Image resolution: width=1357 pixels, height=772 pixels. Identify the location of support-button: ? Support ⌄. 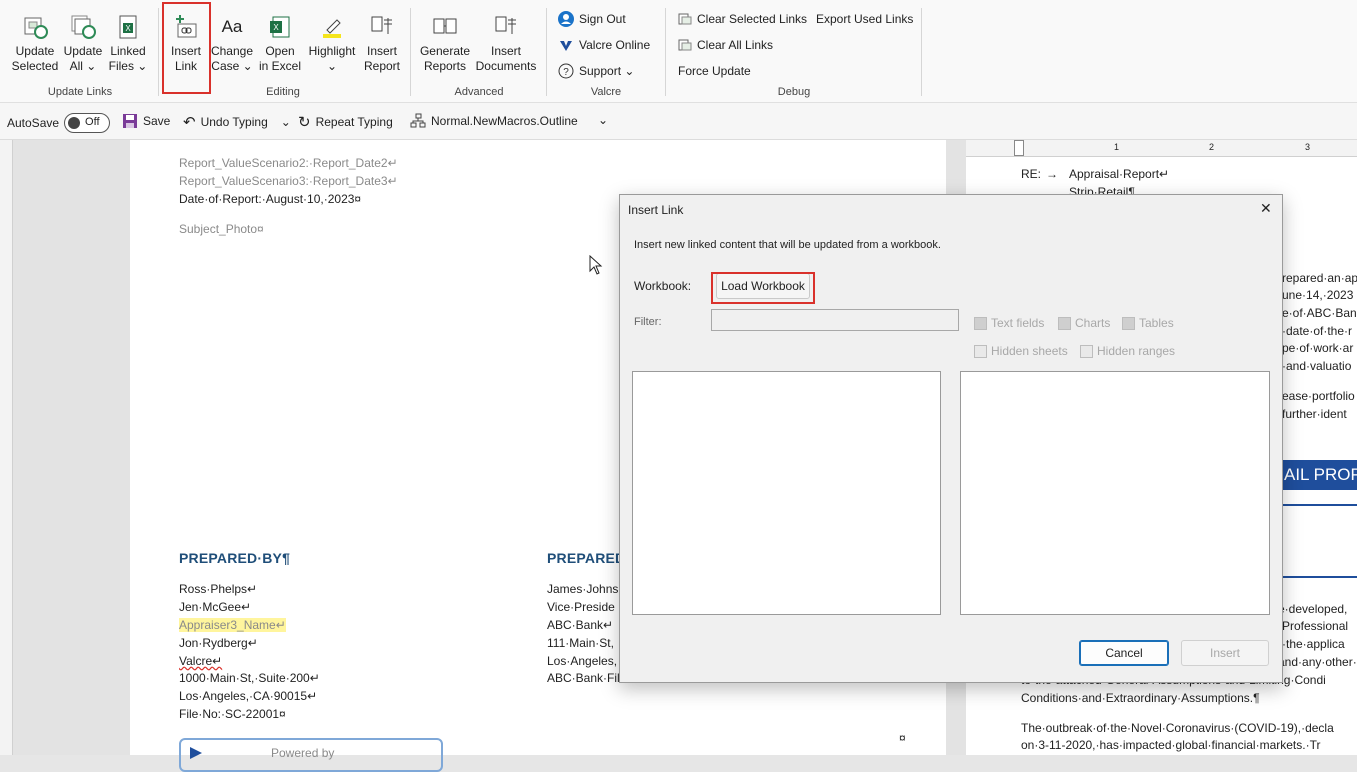
(596, 71).